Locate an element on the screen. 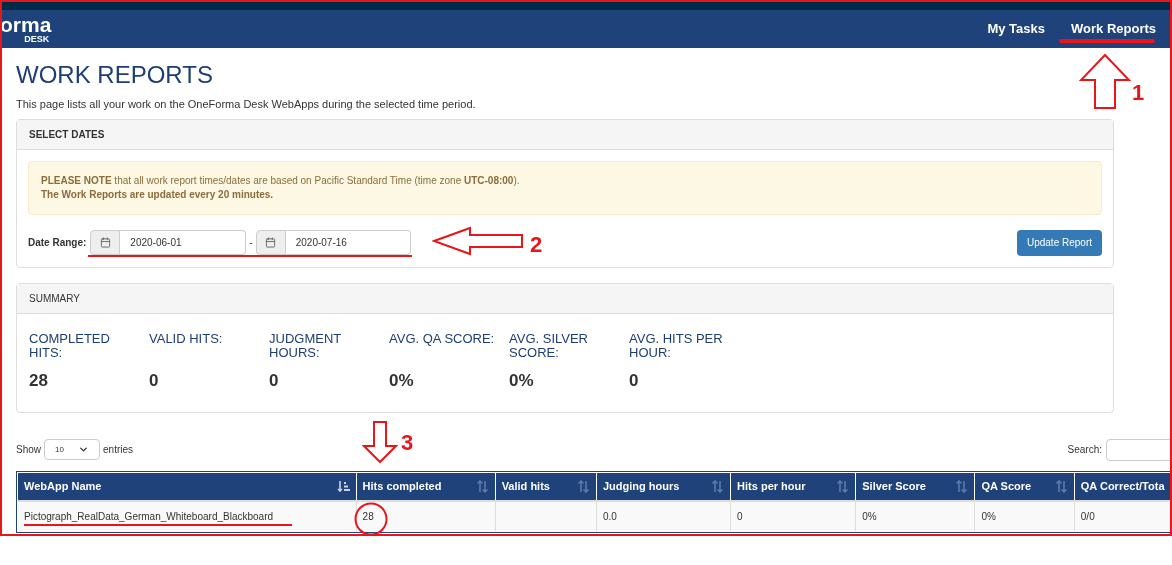 The image size is (1172, 565). nav-link: My Tasks is located at coordinates (1016, 29).